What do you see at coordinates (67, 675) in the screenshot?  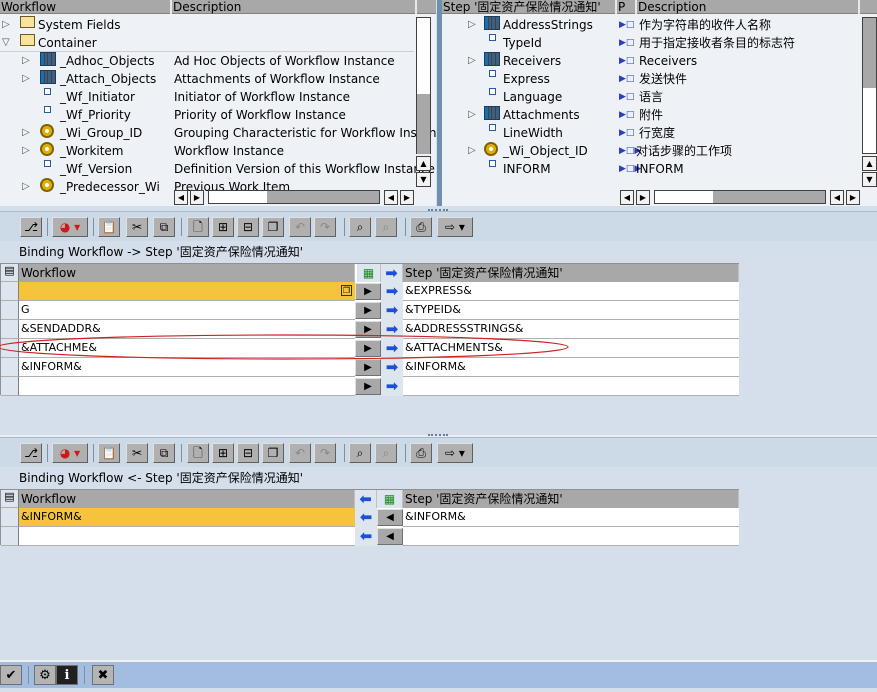 I see `info-button: i` at bounding box center [67, 675].